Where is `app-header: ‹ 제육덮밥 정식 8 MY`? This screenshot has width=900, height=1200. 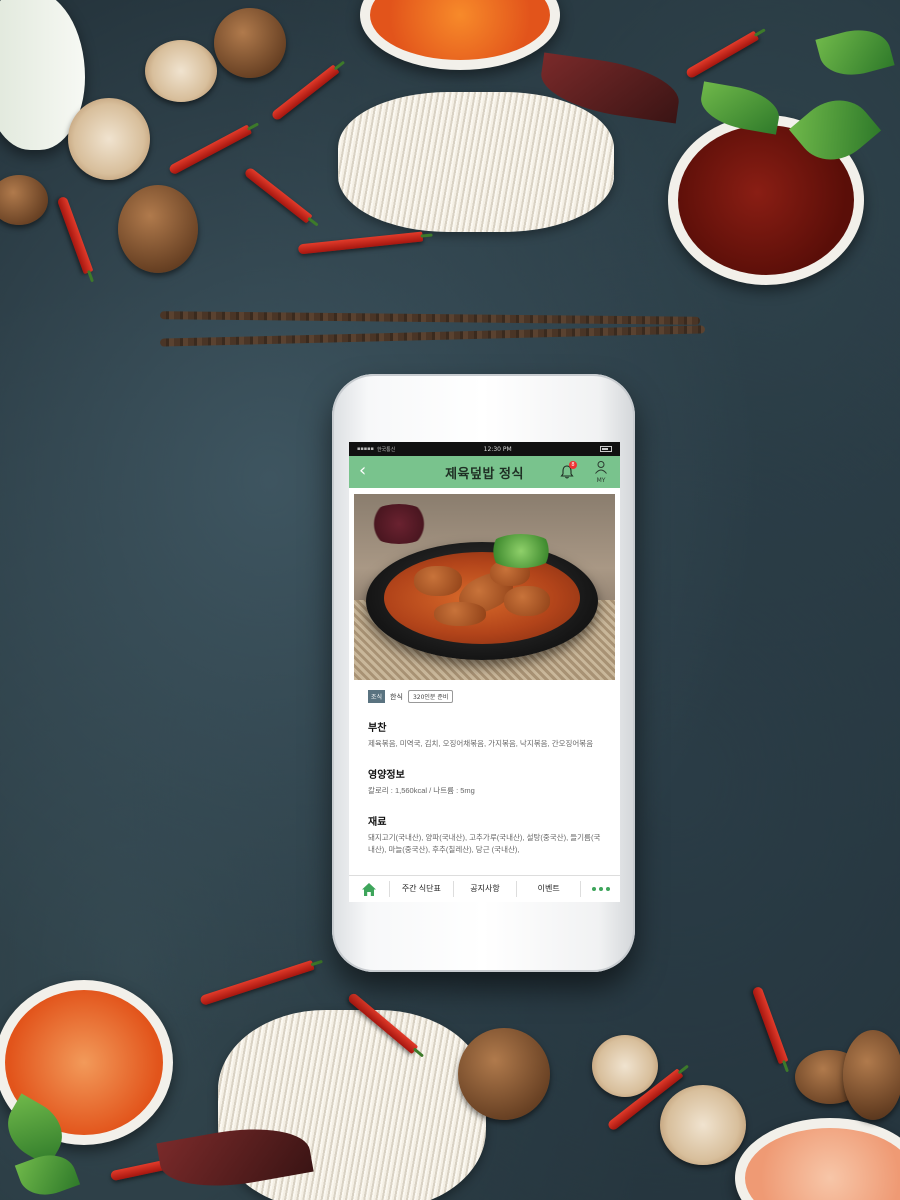
app-header: ‹ 제육덮밥 정식 8 MY is located at coordinates (484, 472).